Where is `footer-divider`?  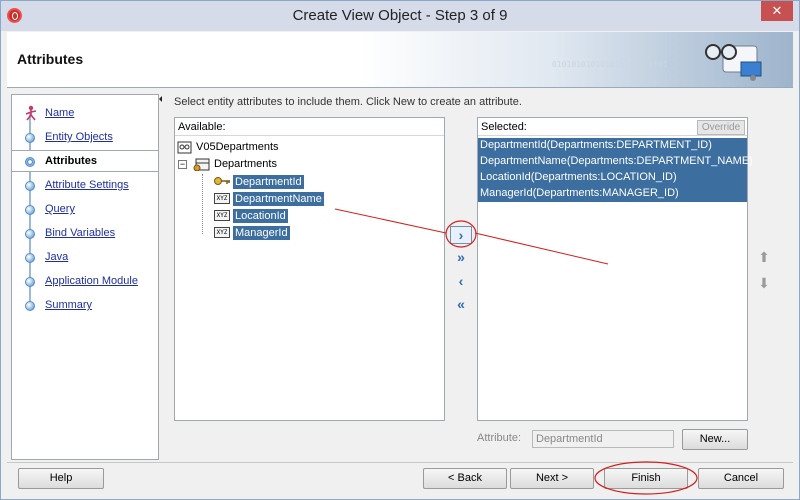 footer-divider is located at coordinates (400, 462).